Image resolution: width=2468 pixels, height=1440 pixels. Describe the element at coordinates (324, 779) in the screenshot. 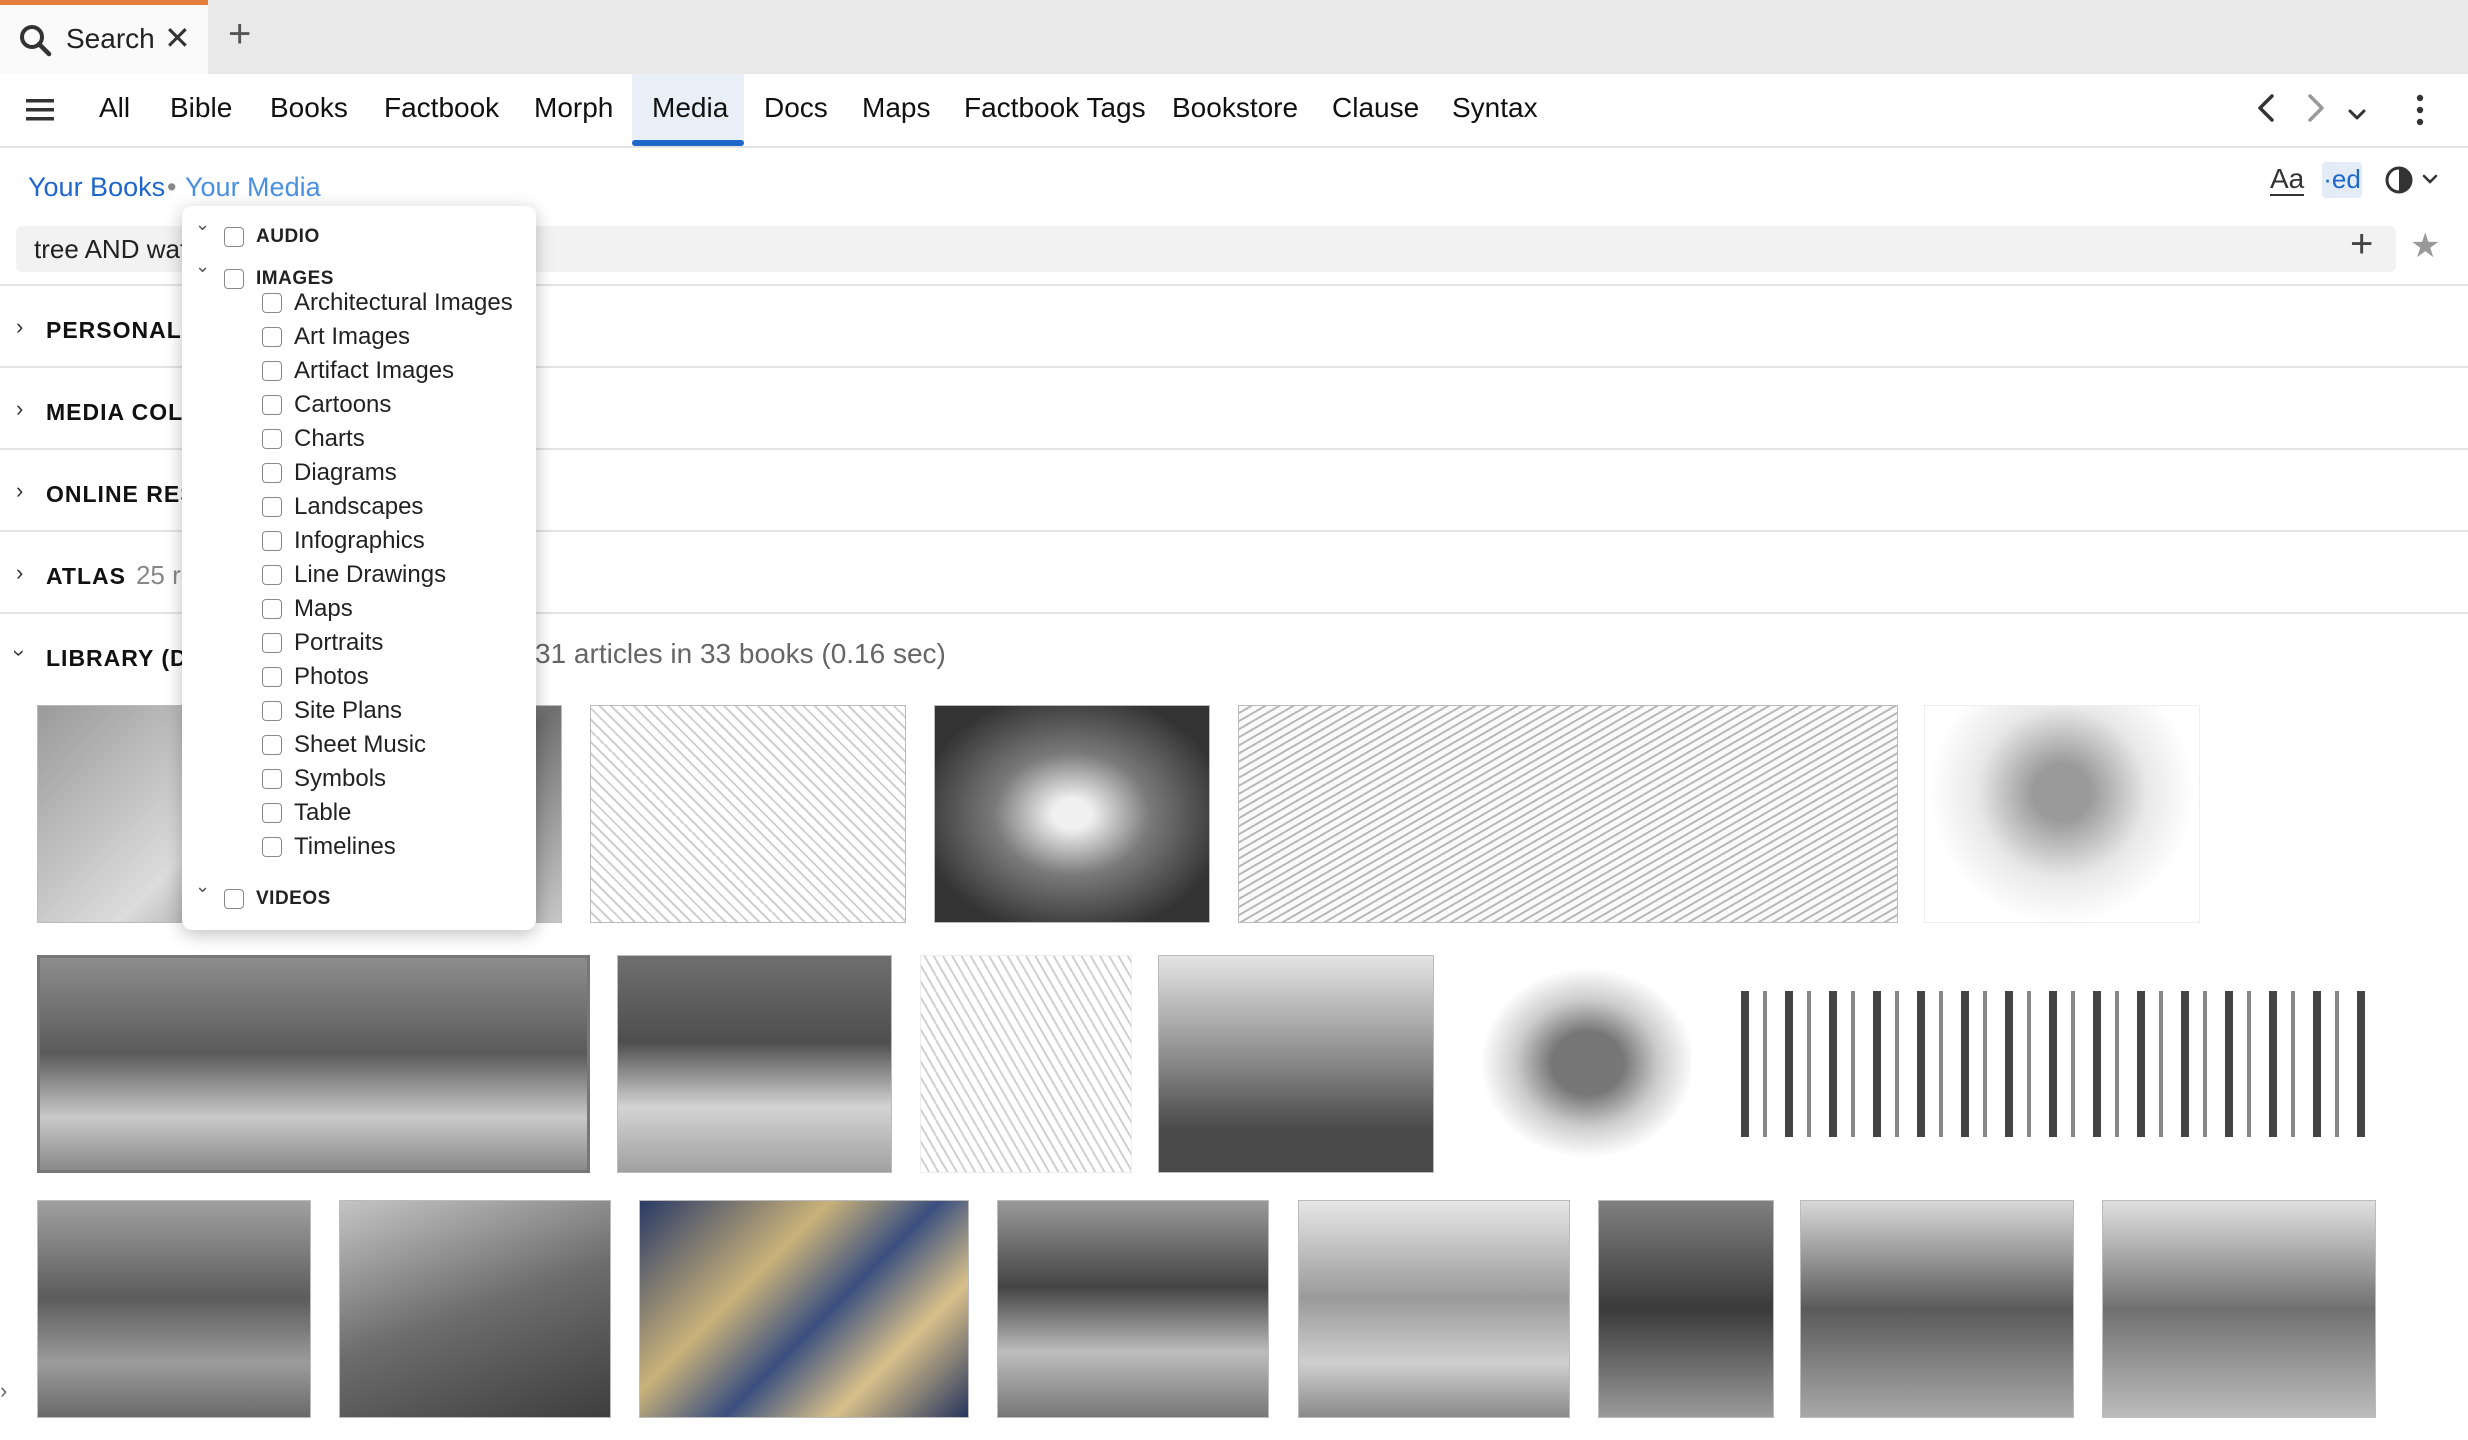

I see `filter-item-symbols: Symbols` at that location.